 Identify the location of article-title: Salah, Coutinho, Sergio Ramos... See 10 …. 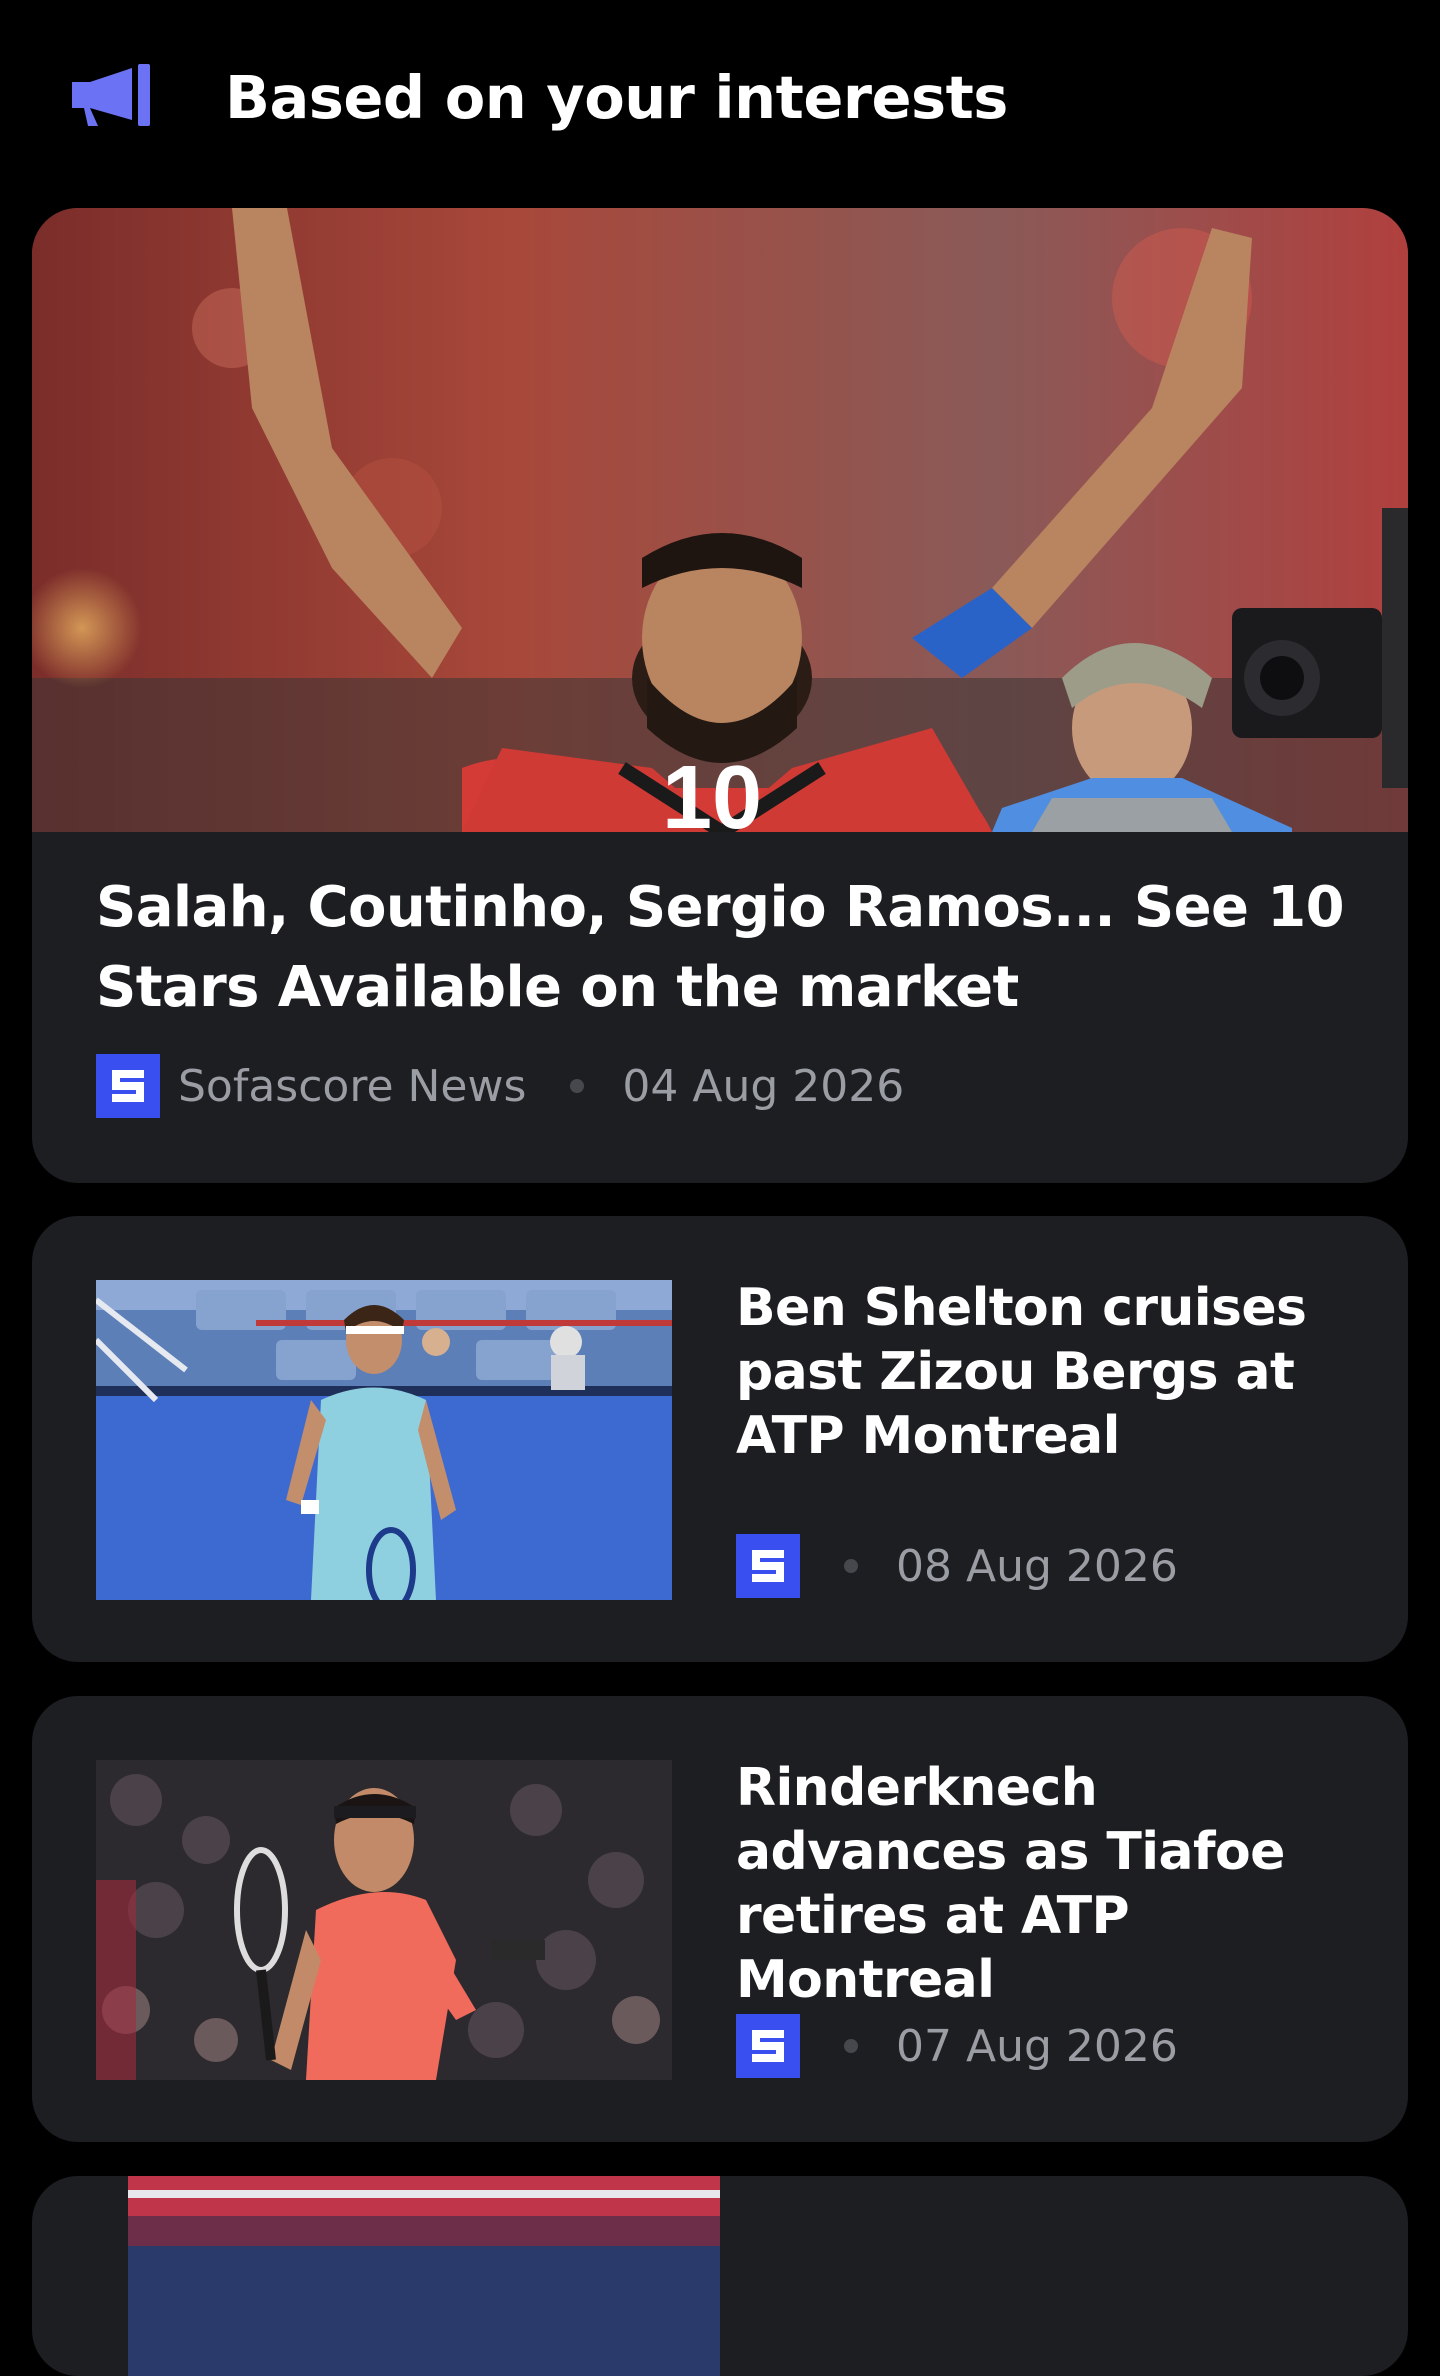
(721, 948).